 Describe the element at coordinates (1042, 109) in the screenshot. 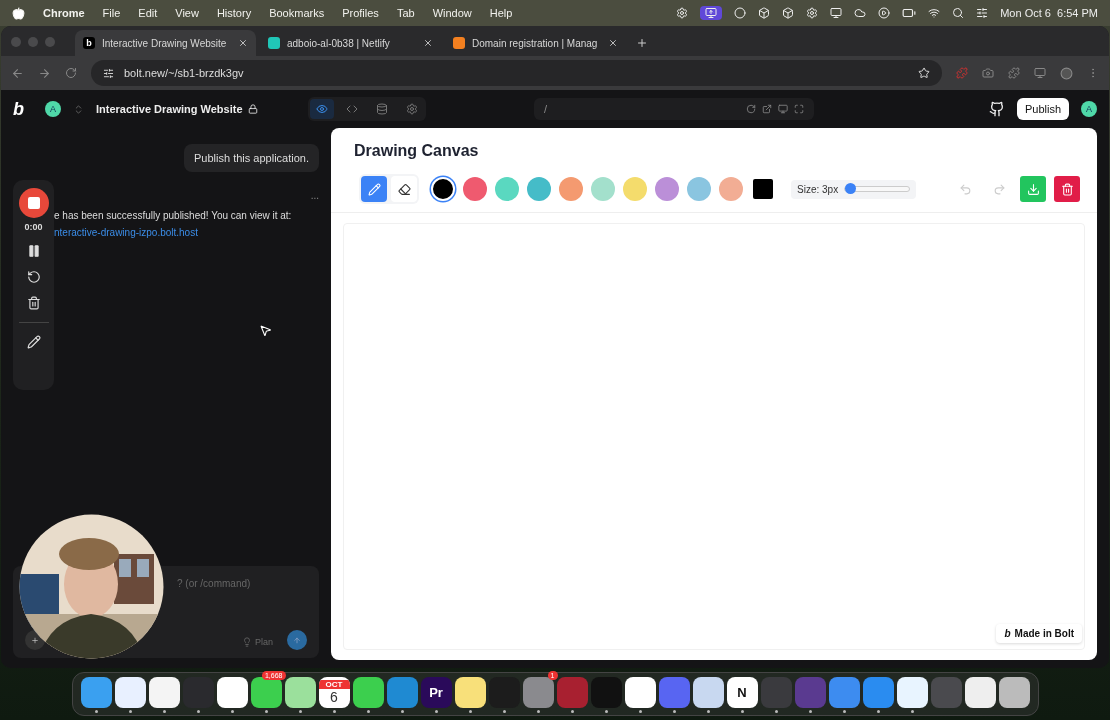

I see `publish-button: Publish` at that location.